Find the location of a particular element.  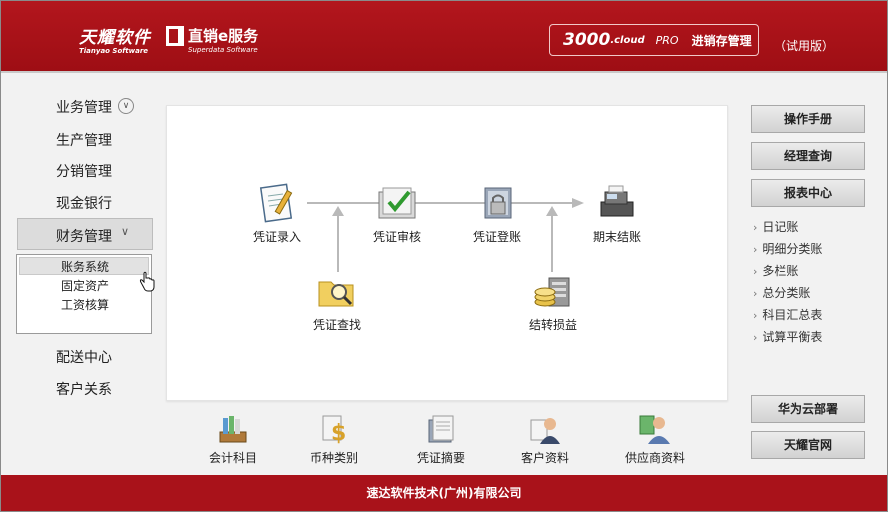

chevron-down-icon: ∨ is located at coordinates (125, 231).